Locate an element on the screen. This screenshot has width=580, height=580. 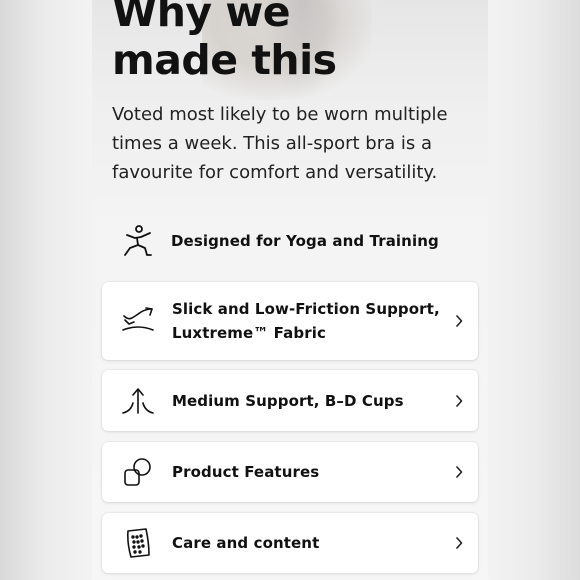
feature-label: Product Features is located at coordinates (246, 472).